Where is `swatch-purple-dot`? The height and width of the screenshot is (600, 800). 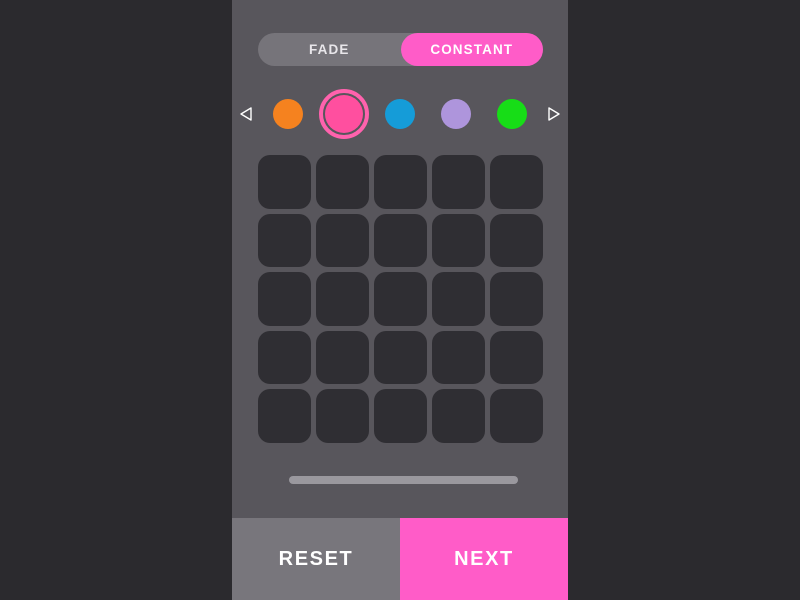 swatch-purple-dot is located at coordinates (456, 114).